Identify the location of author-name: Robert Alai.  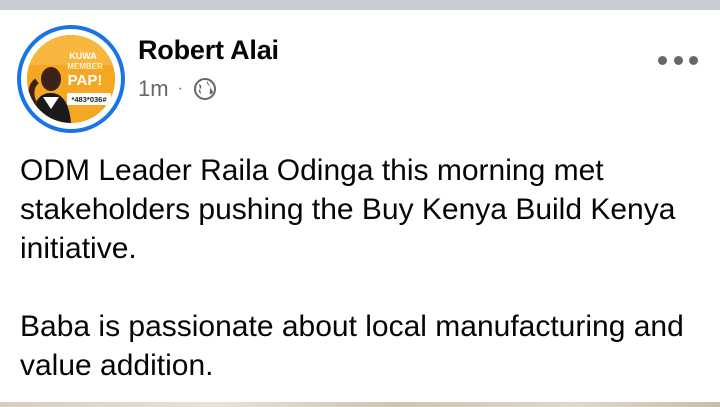
(208, 50).